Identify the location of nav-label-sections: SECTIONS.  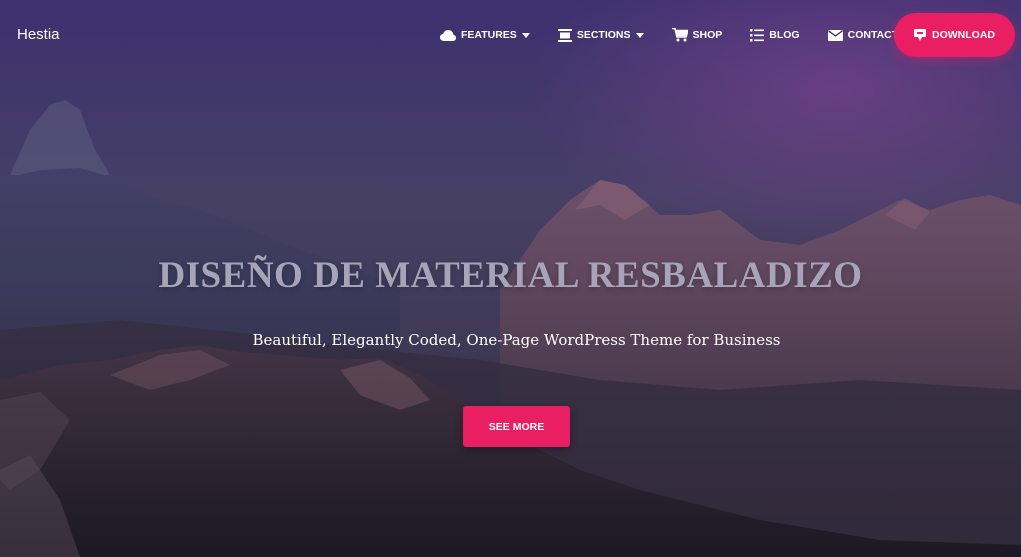
(603, 35).